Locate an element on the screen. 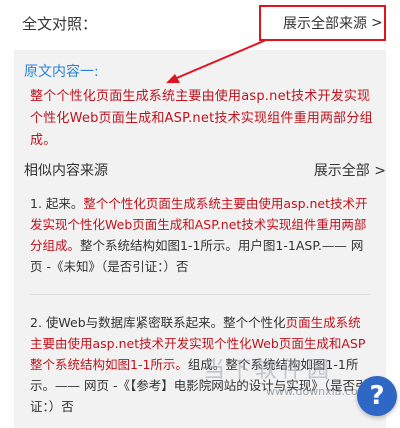 The image size is (400, 428). watermark-url: www.downxia.com is located at coordinates (317, 391).